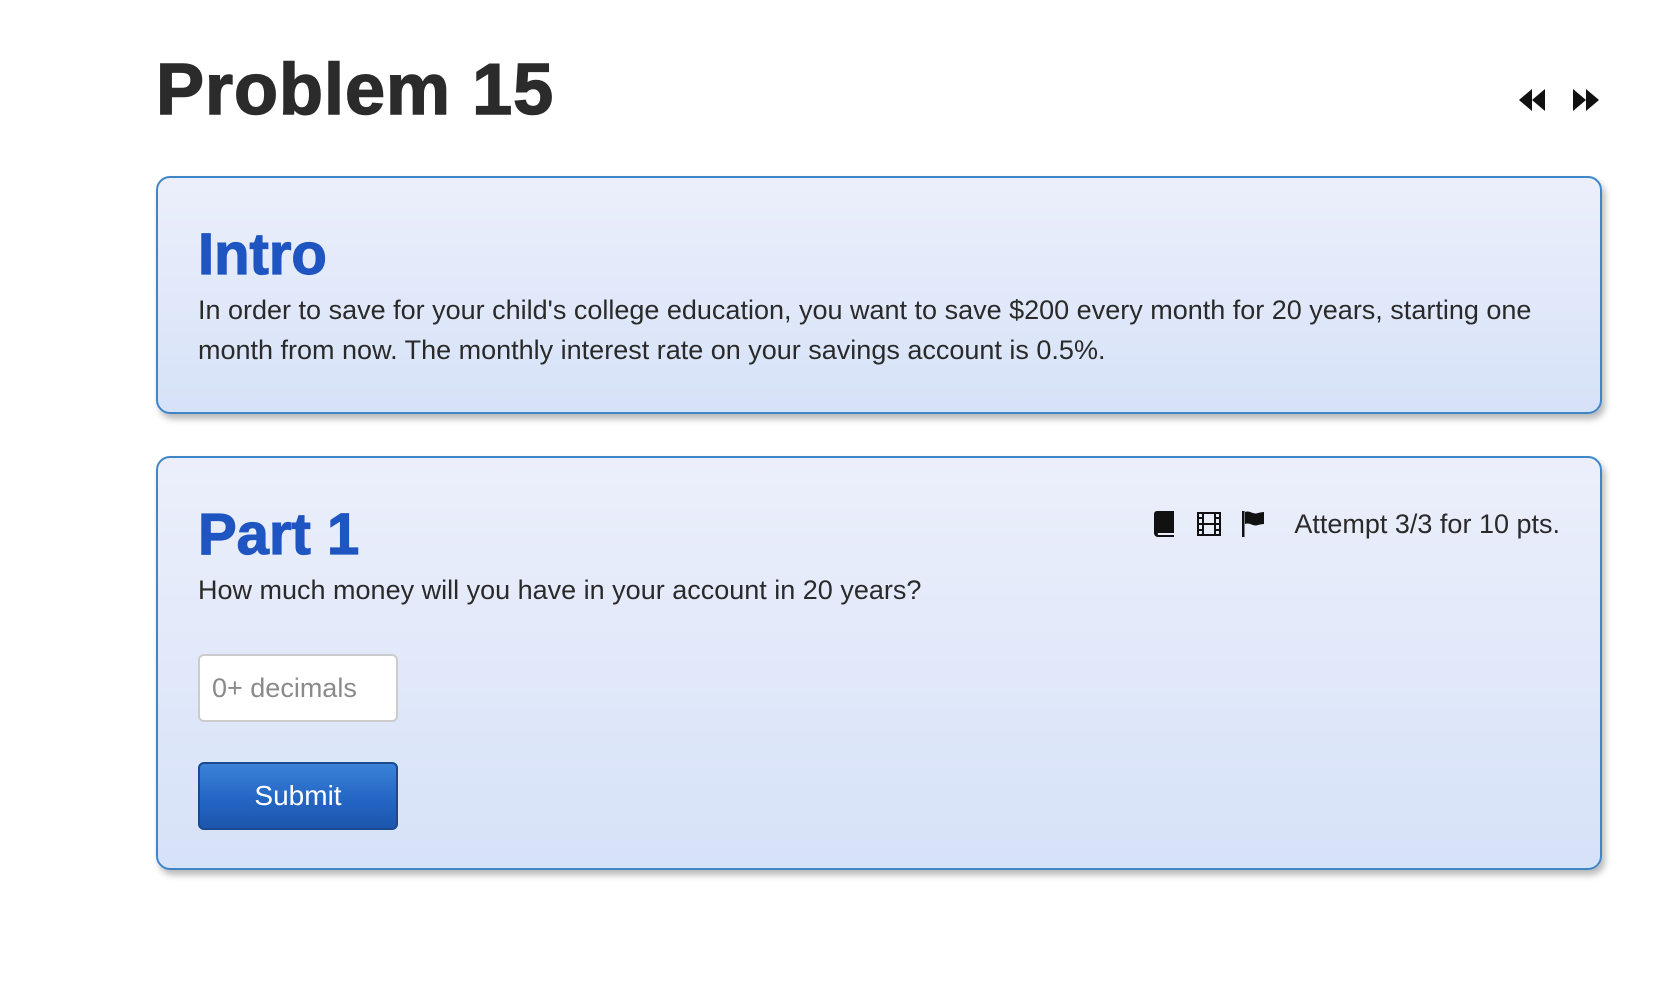  I want to click on flag-icon, so click(1253, 524).